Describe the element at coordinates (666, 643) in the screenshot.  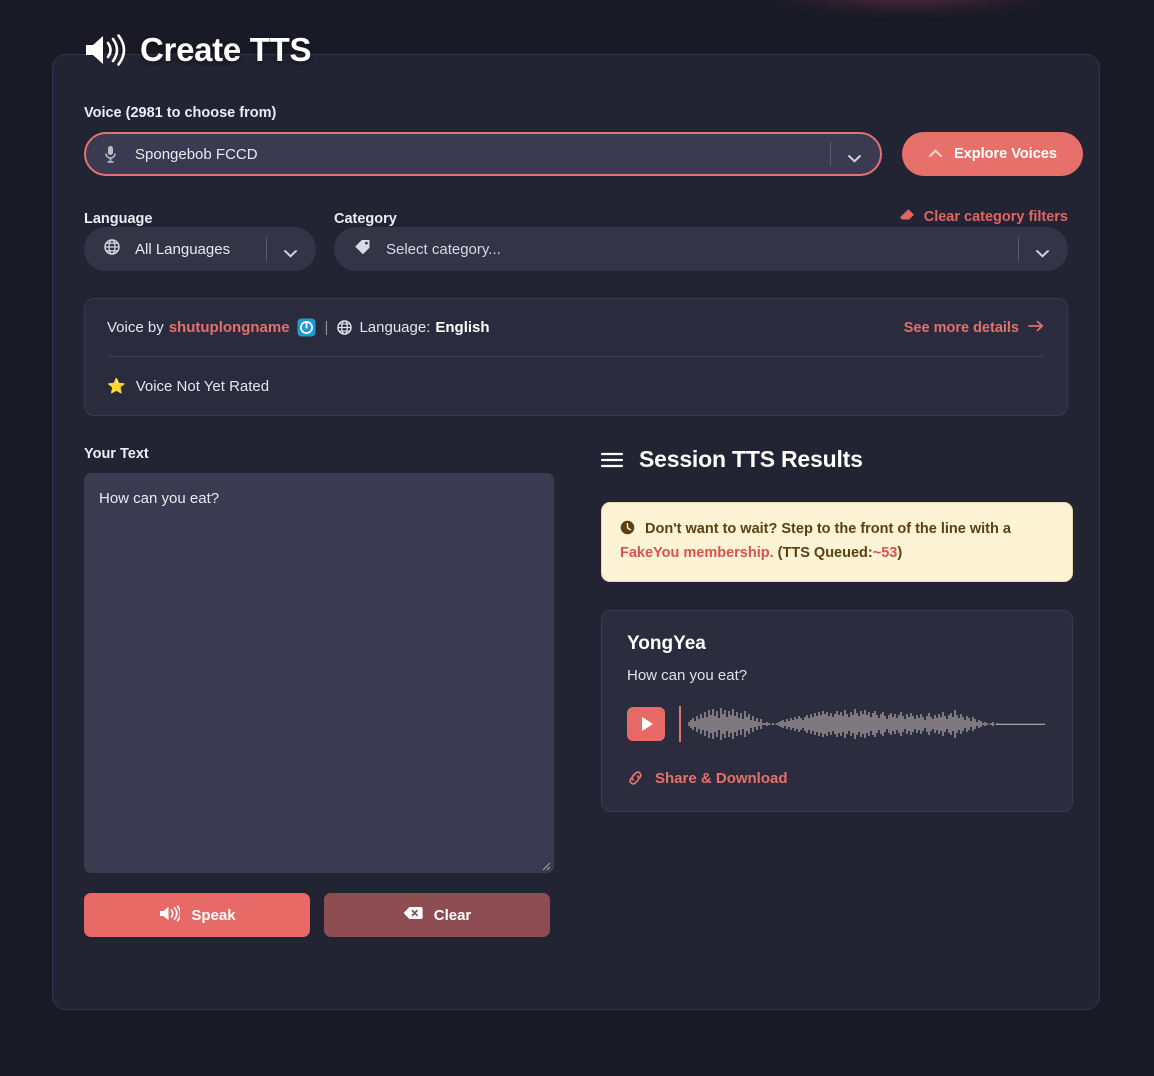
I see `result-voice-name: YongYea` at that location.